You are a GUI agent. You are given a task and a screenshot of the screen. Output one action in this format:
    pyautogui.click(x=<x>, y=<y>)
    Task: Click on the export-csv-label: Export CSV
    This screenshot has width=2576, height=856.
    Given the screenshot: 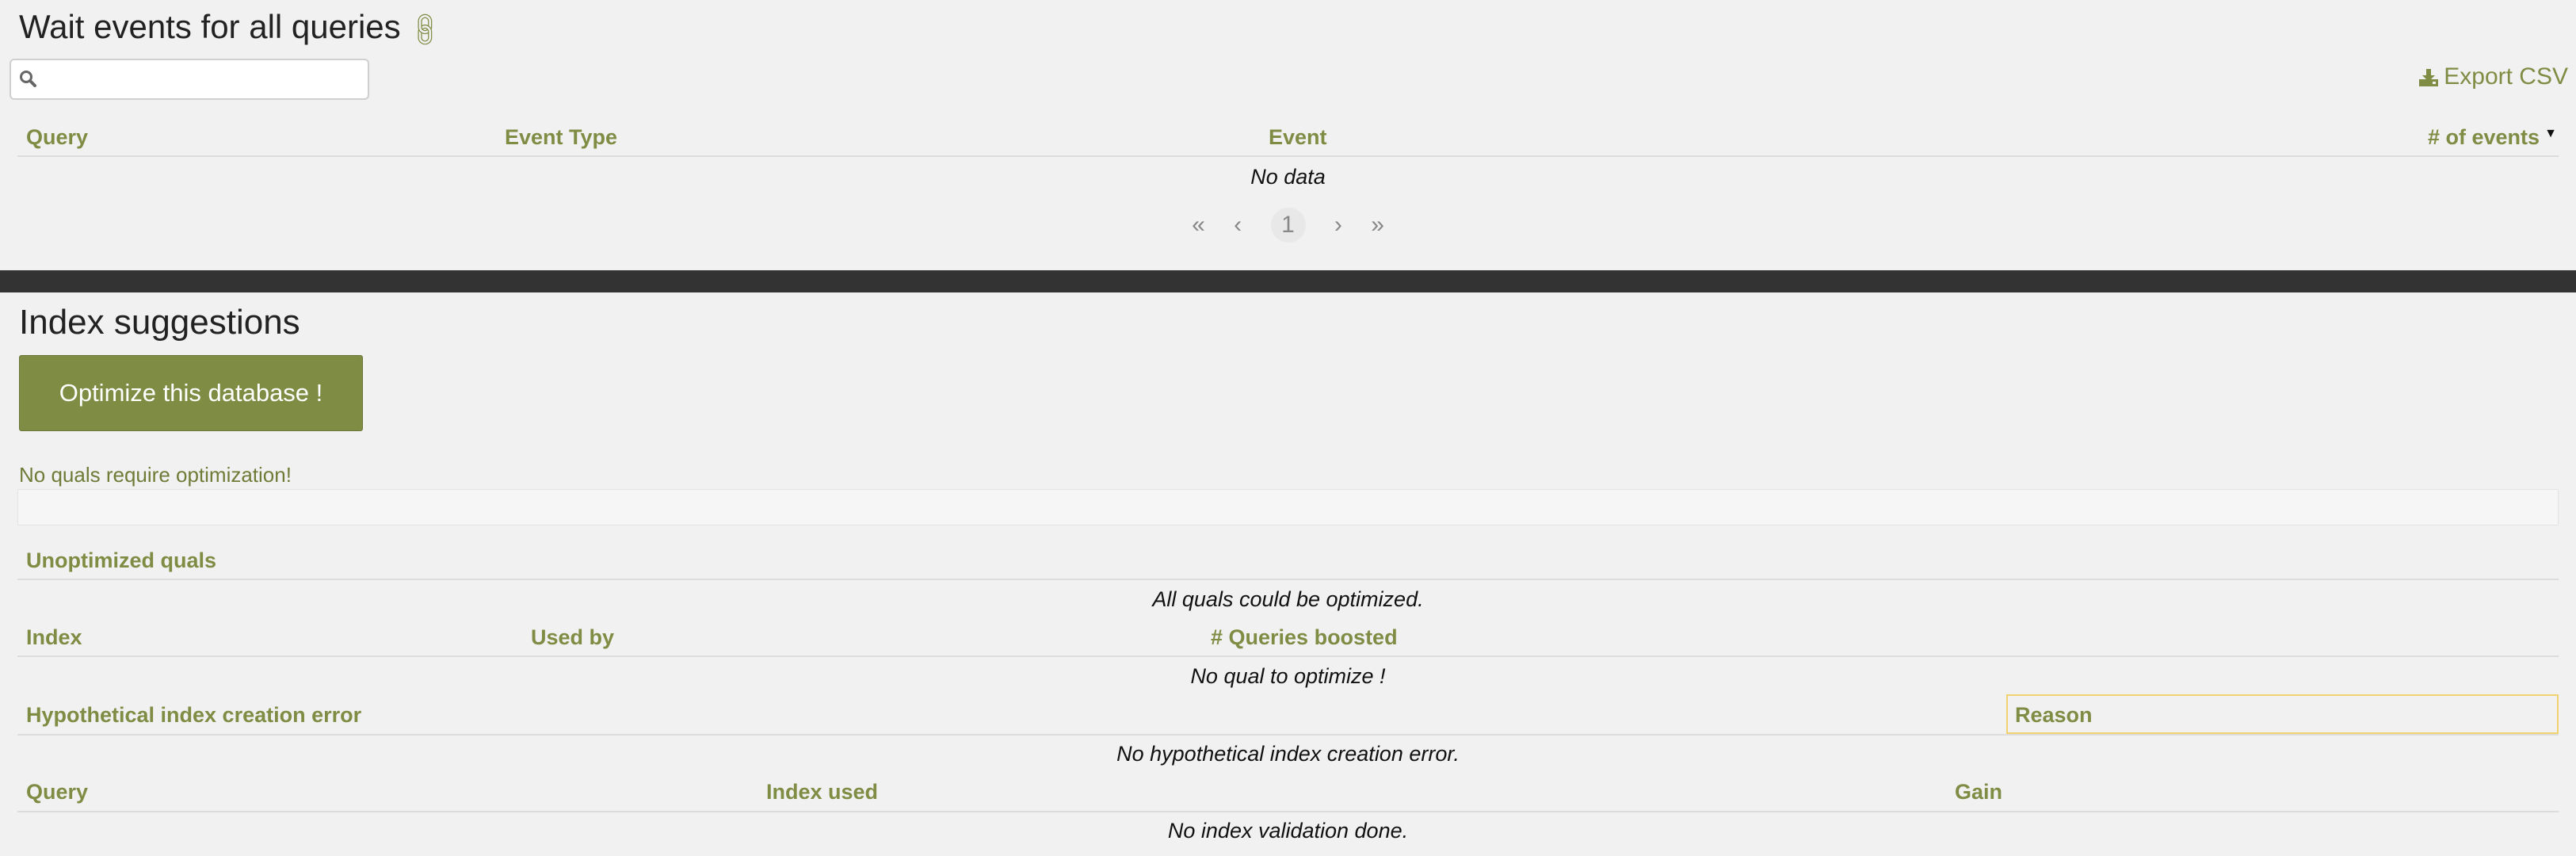 What is the action you would take?
    pyautogui.click(x=2506, y=76)
    